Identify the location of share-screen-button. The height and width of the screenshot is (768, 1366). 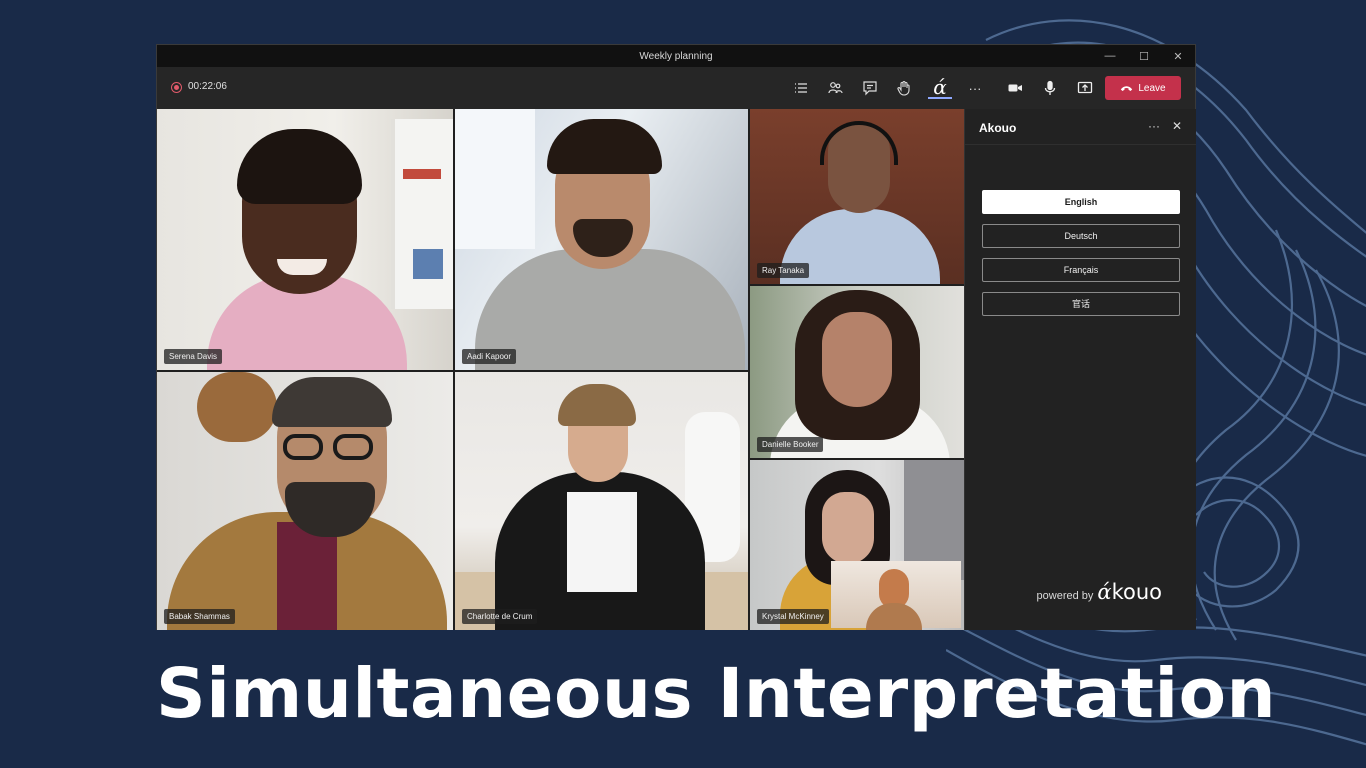
(1085, 88).